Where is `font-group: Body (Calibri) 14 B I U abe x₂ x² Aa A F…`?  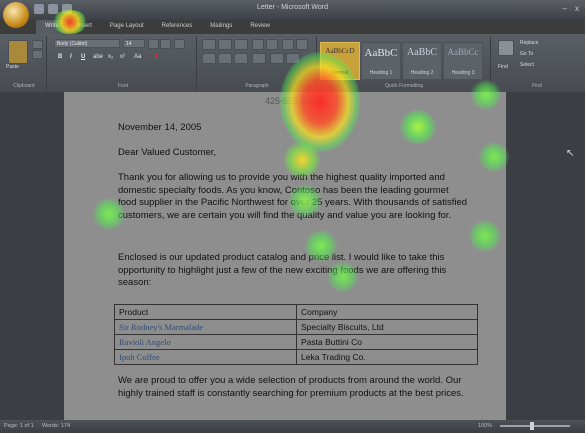
font-group: Body (Calibri) 14 B I U abe x₂ x² Aa A F… is located at coordinates (123, 63).